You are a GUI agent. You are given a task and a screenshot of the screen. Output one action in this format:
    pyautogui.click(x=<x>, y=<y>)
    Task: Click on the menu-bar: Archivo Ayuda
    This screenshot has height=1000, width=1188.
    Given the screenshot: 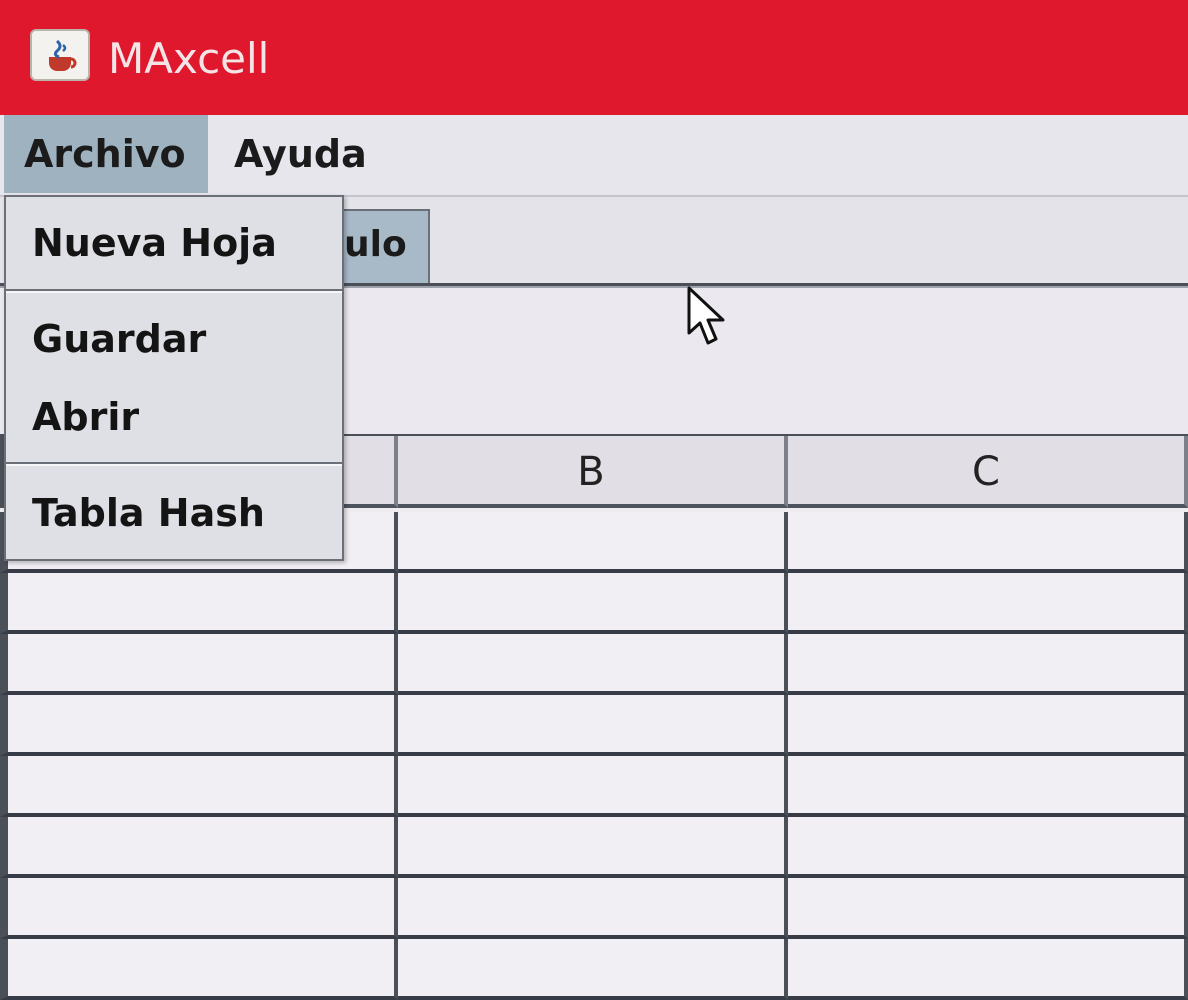 What is the action you would take?
    pyautogui.click(x=594, y=156)
    